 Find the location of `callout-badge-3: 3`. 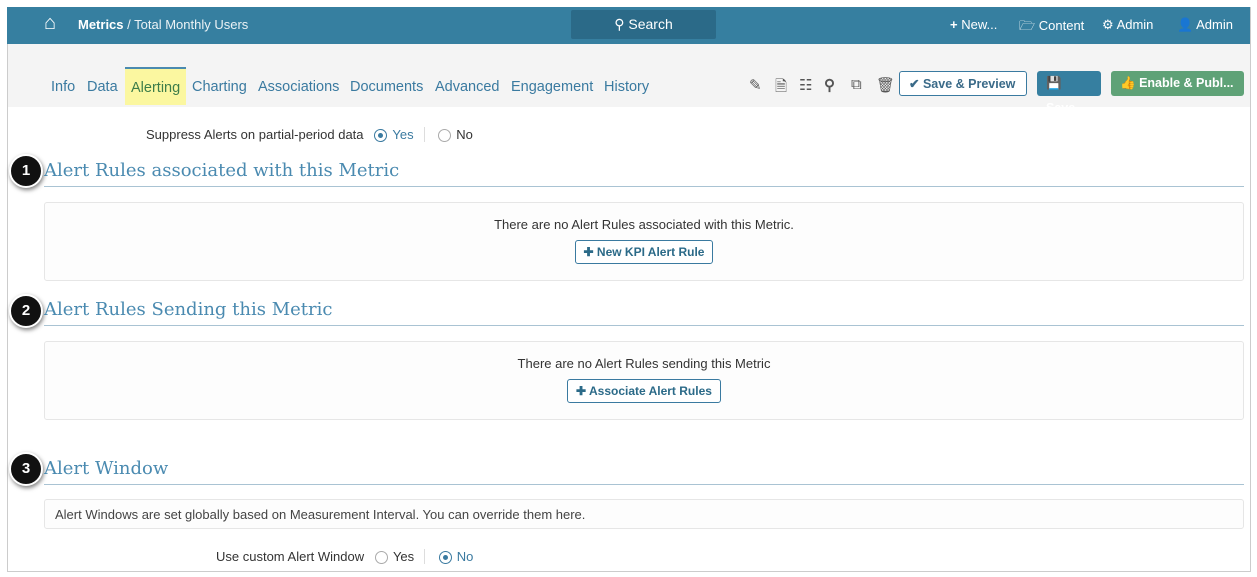

callout-badge-3: 3 is located at coordinates (26, 469).